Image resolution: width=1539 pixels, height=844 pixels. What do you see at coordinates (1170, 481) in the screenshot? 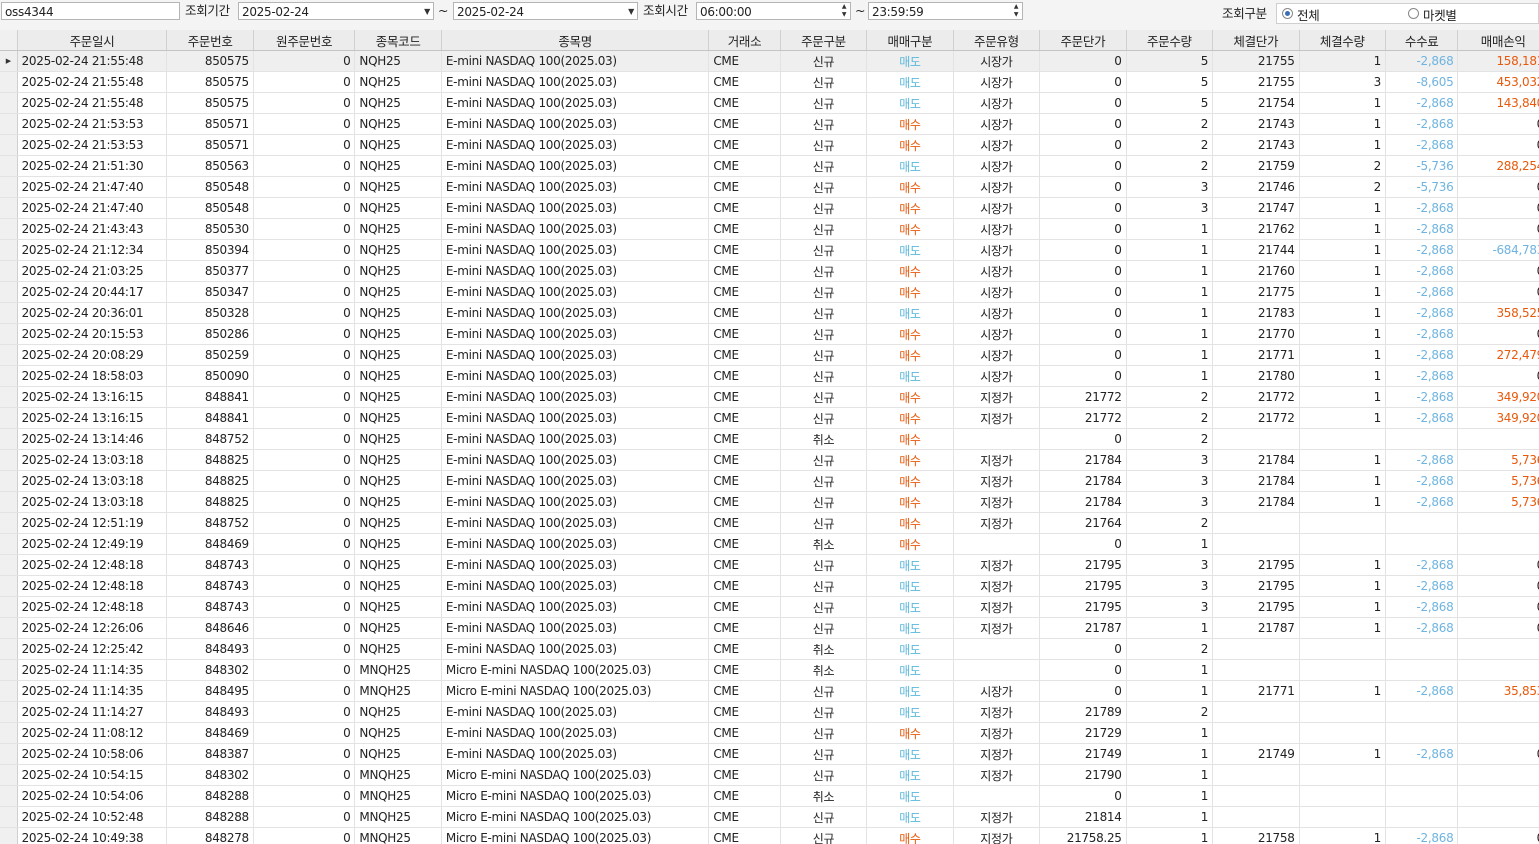
I see `cell-order-qty: 3` at bounding box center [1170, 481].